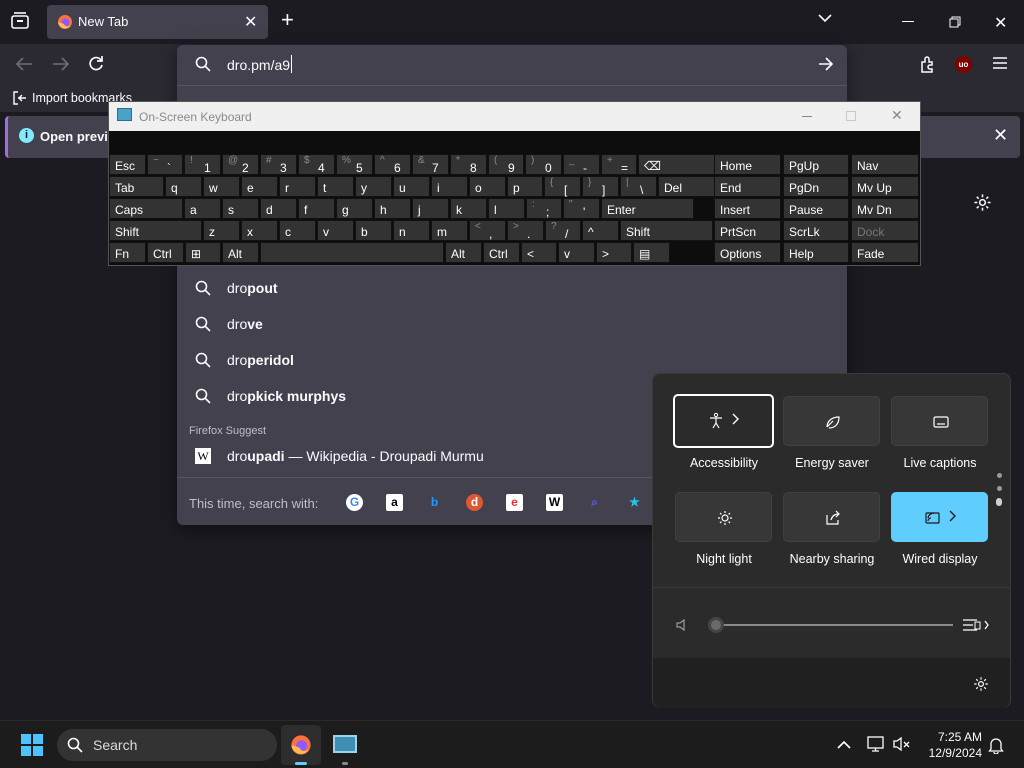 This screenshot has height=768, width=1024. Describe the element at coordinates (278, 164) in the screenshot. I see `osk-key: #3` at that location.